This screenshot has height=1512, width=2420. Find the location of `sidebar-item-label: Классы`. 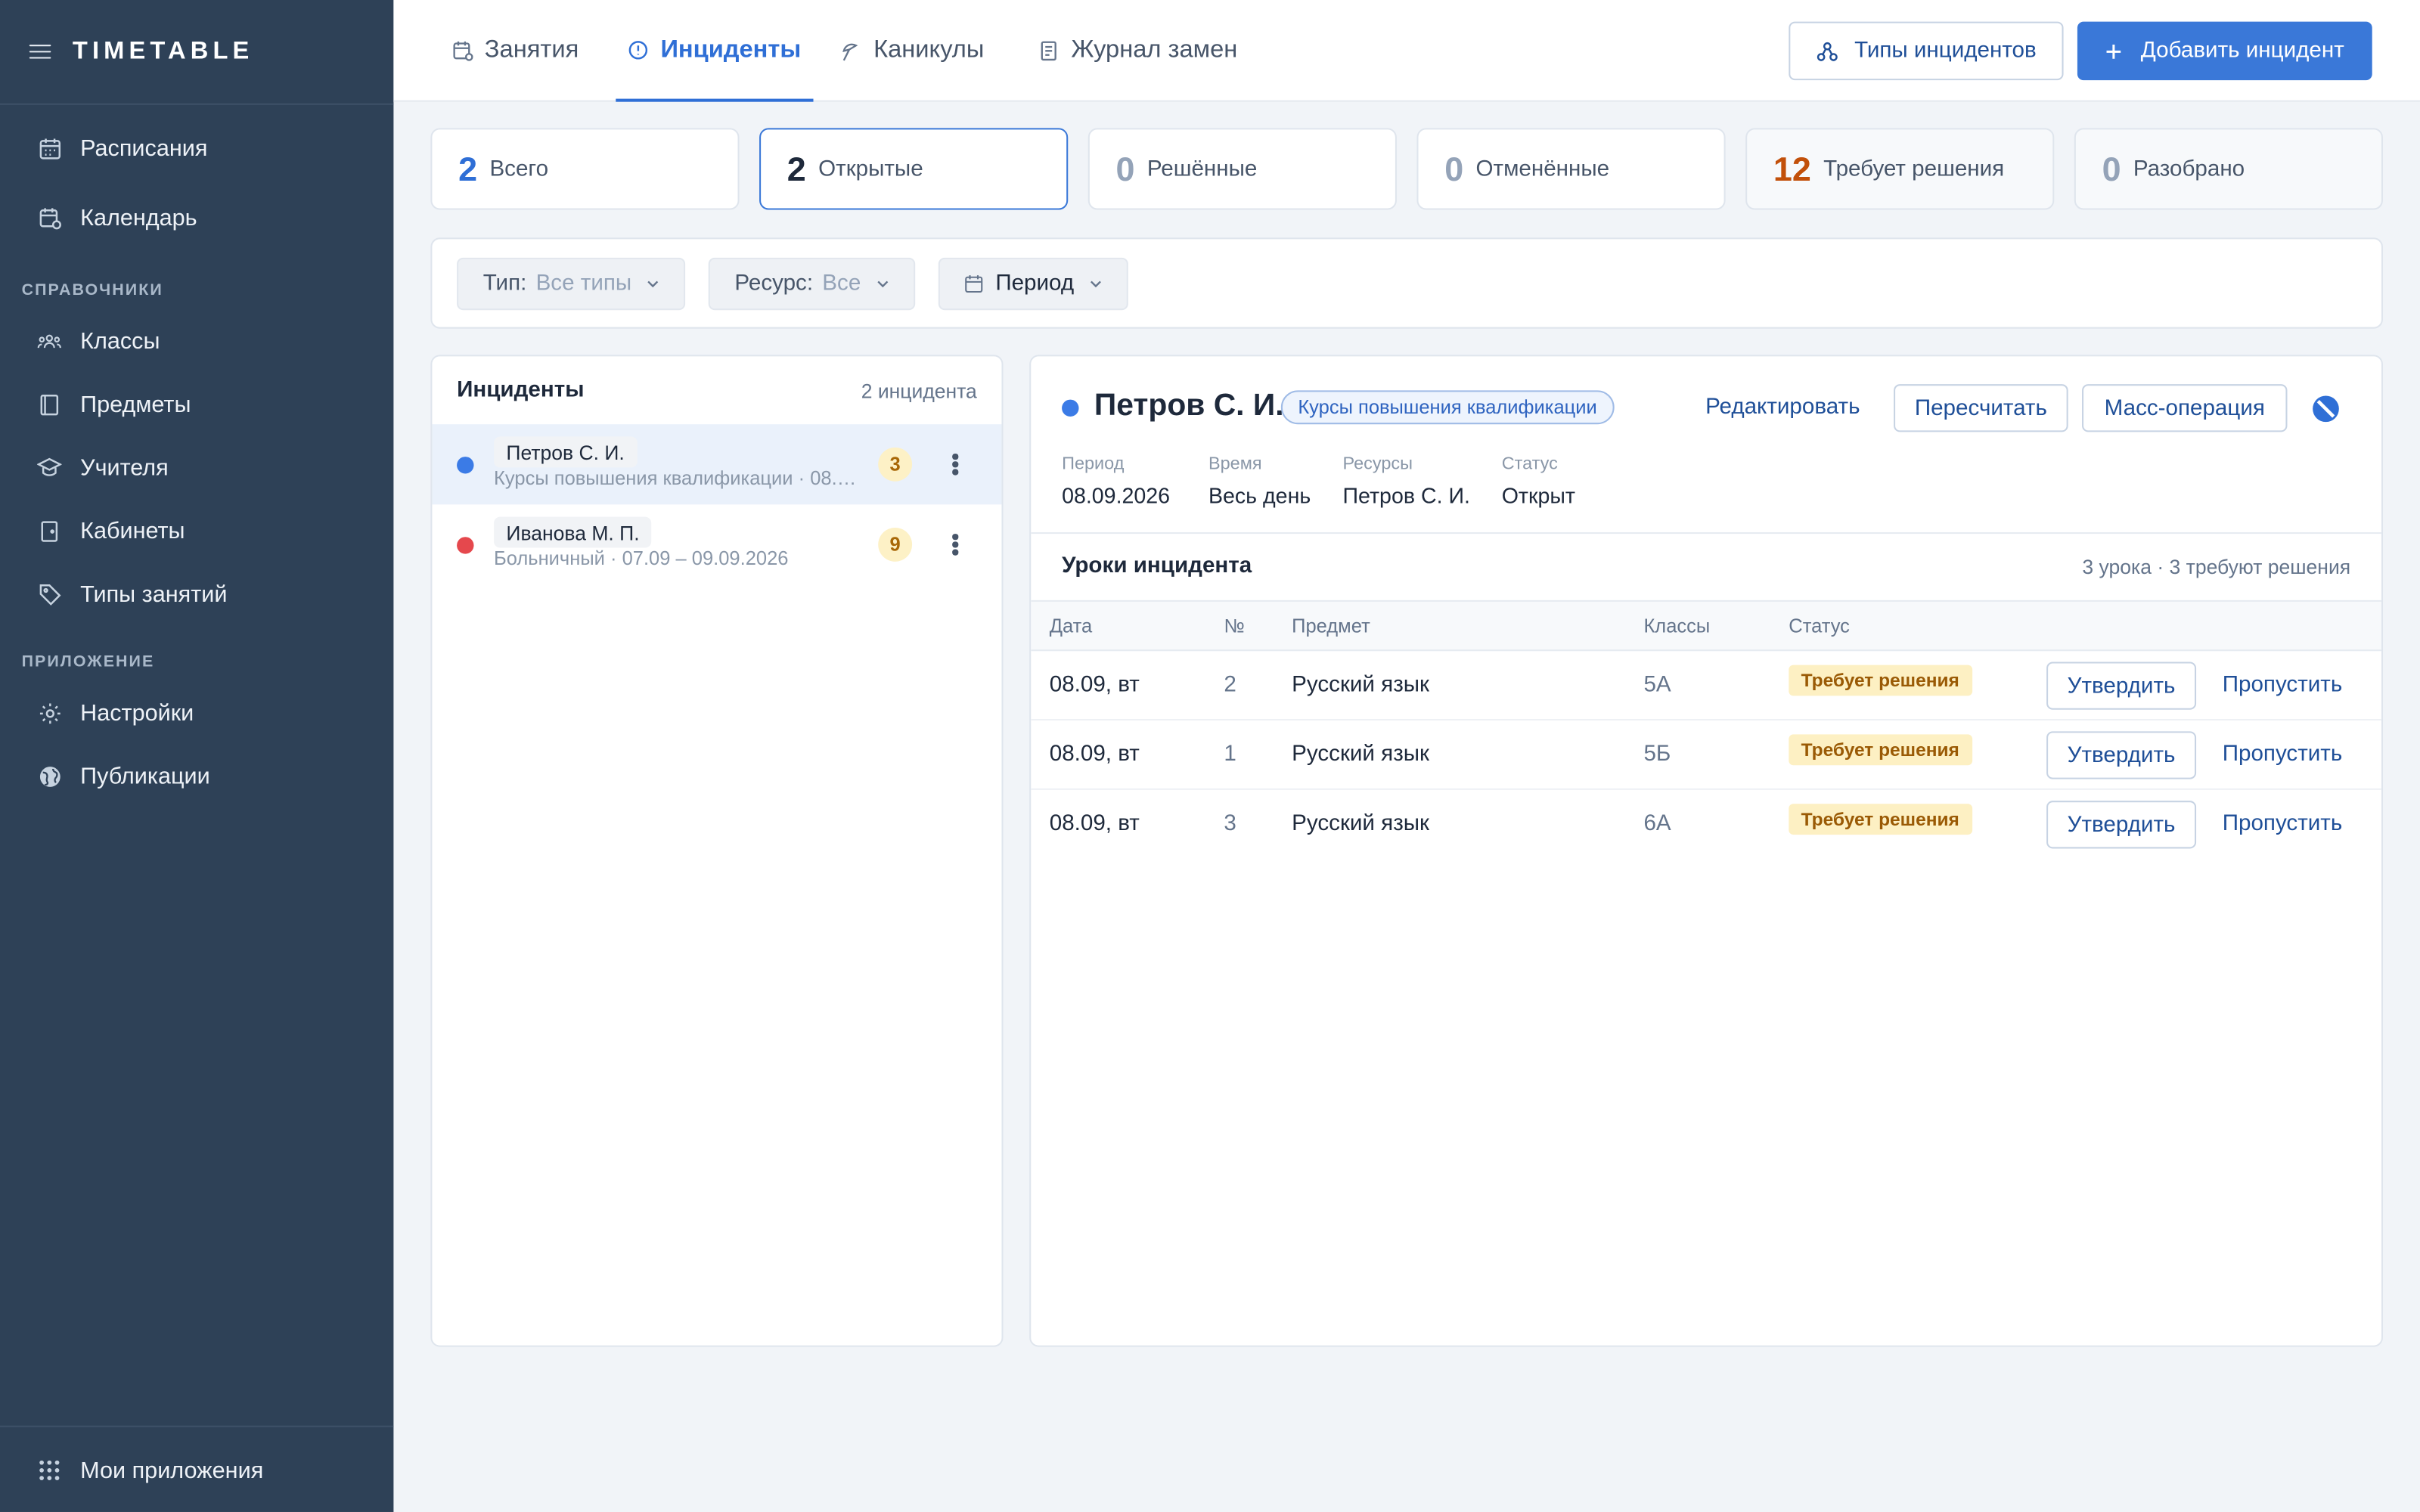

sidebar-item-label: Классы is located at coordinates (120, 341).